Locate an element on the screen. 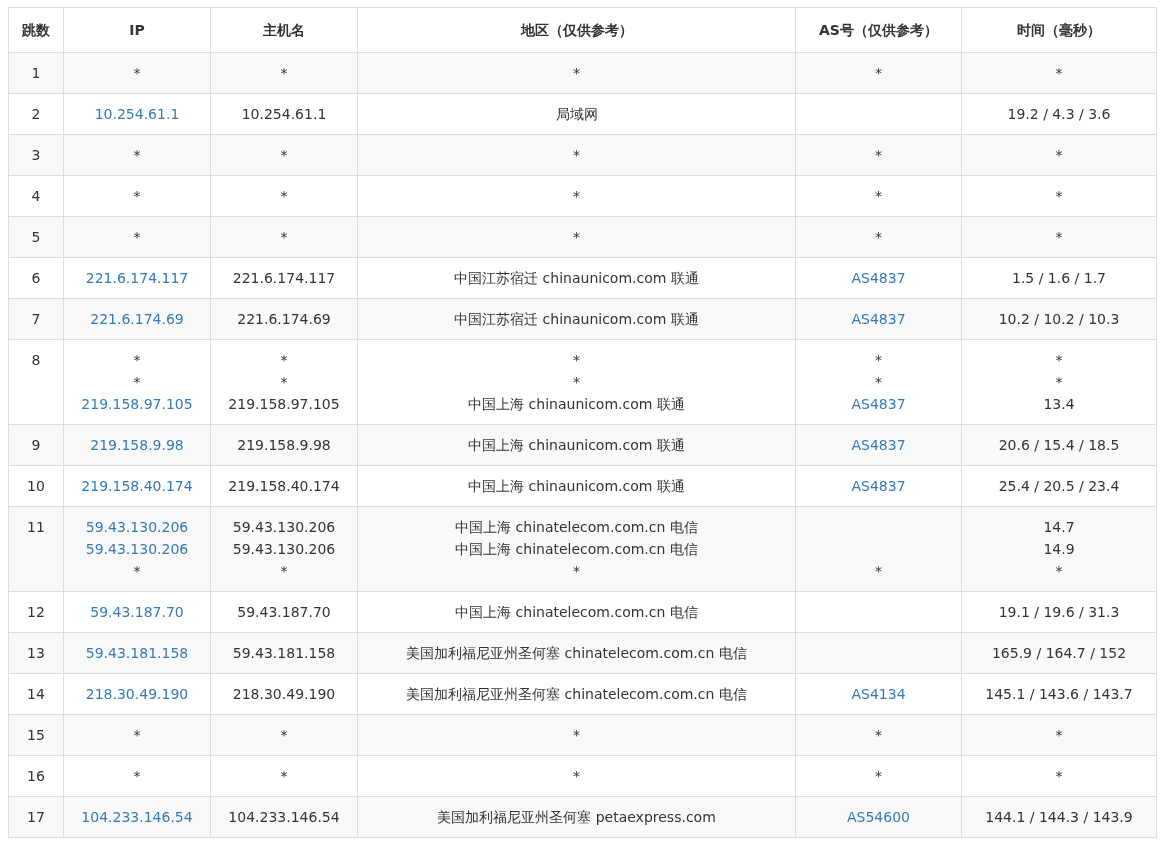 The image size is (1166, 841). time-text: 13.4 is located at coordinates (1059, 404).